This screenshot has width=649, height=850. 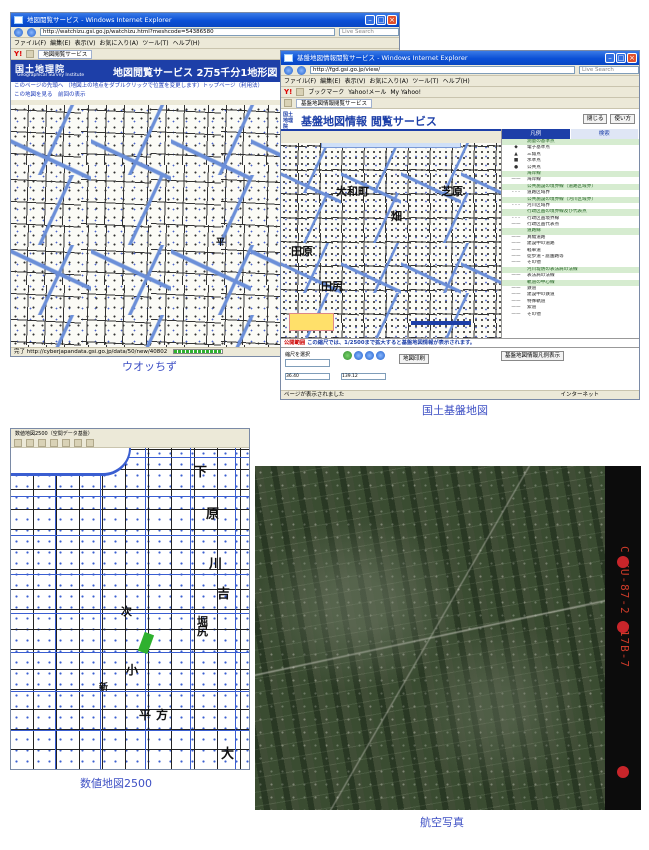 I want to click on scale-select-label: 縮尺を選択, so click(x=298, y=355).